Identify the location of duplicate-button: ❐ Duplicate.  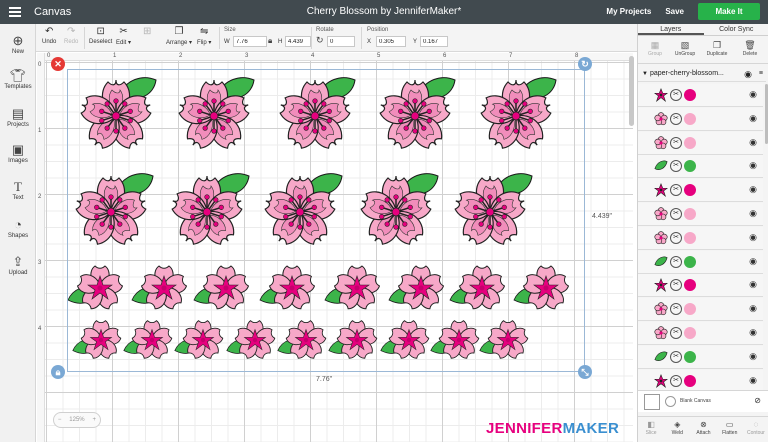
(717, 48).